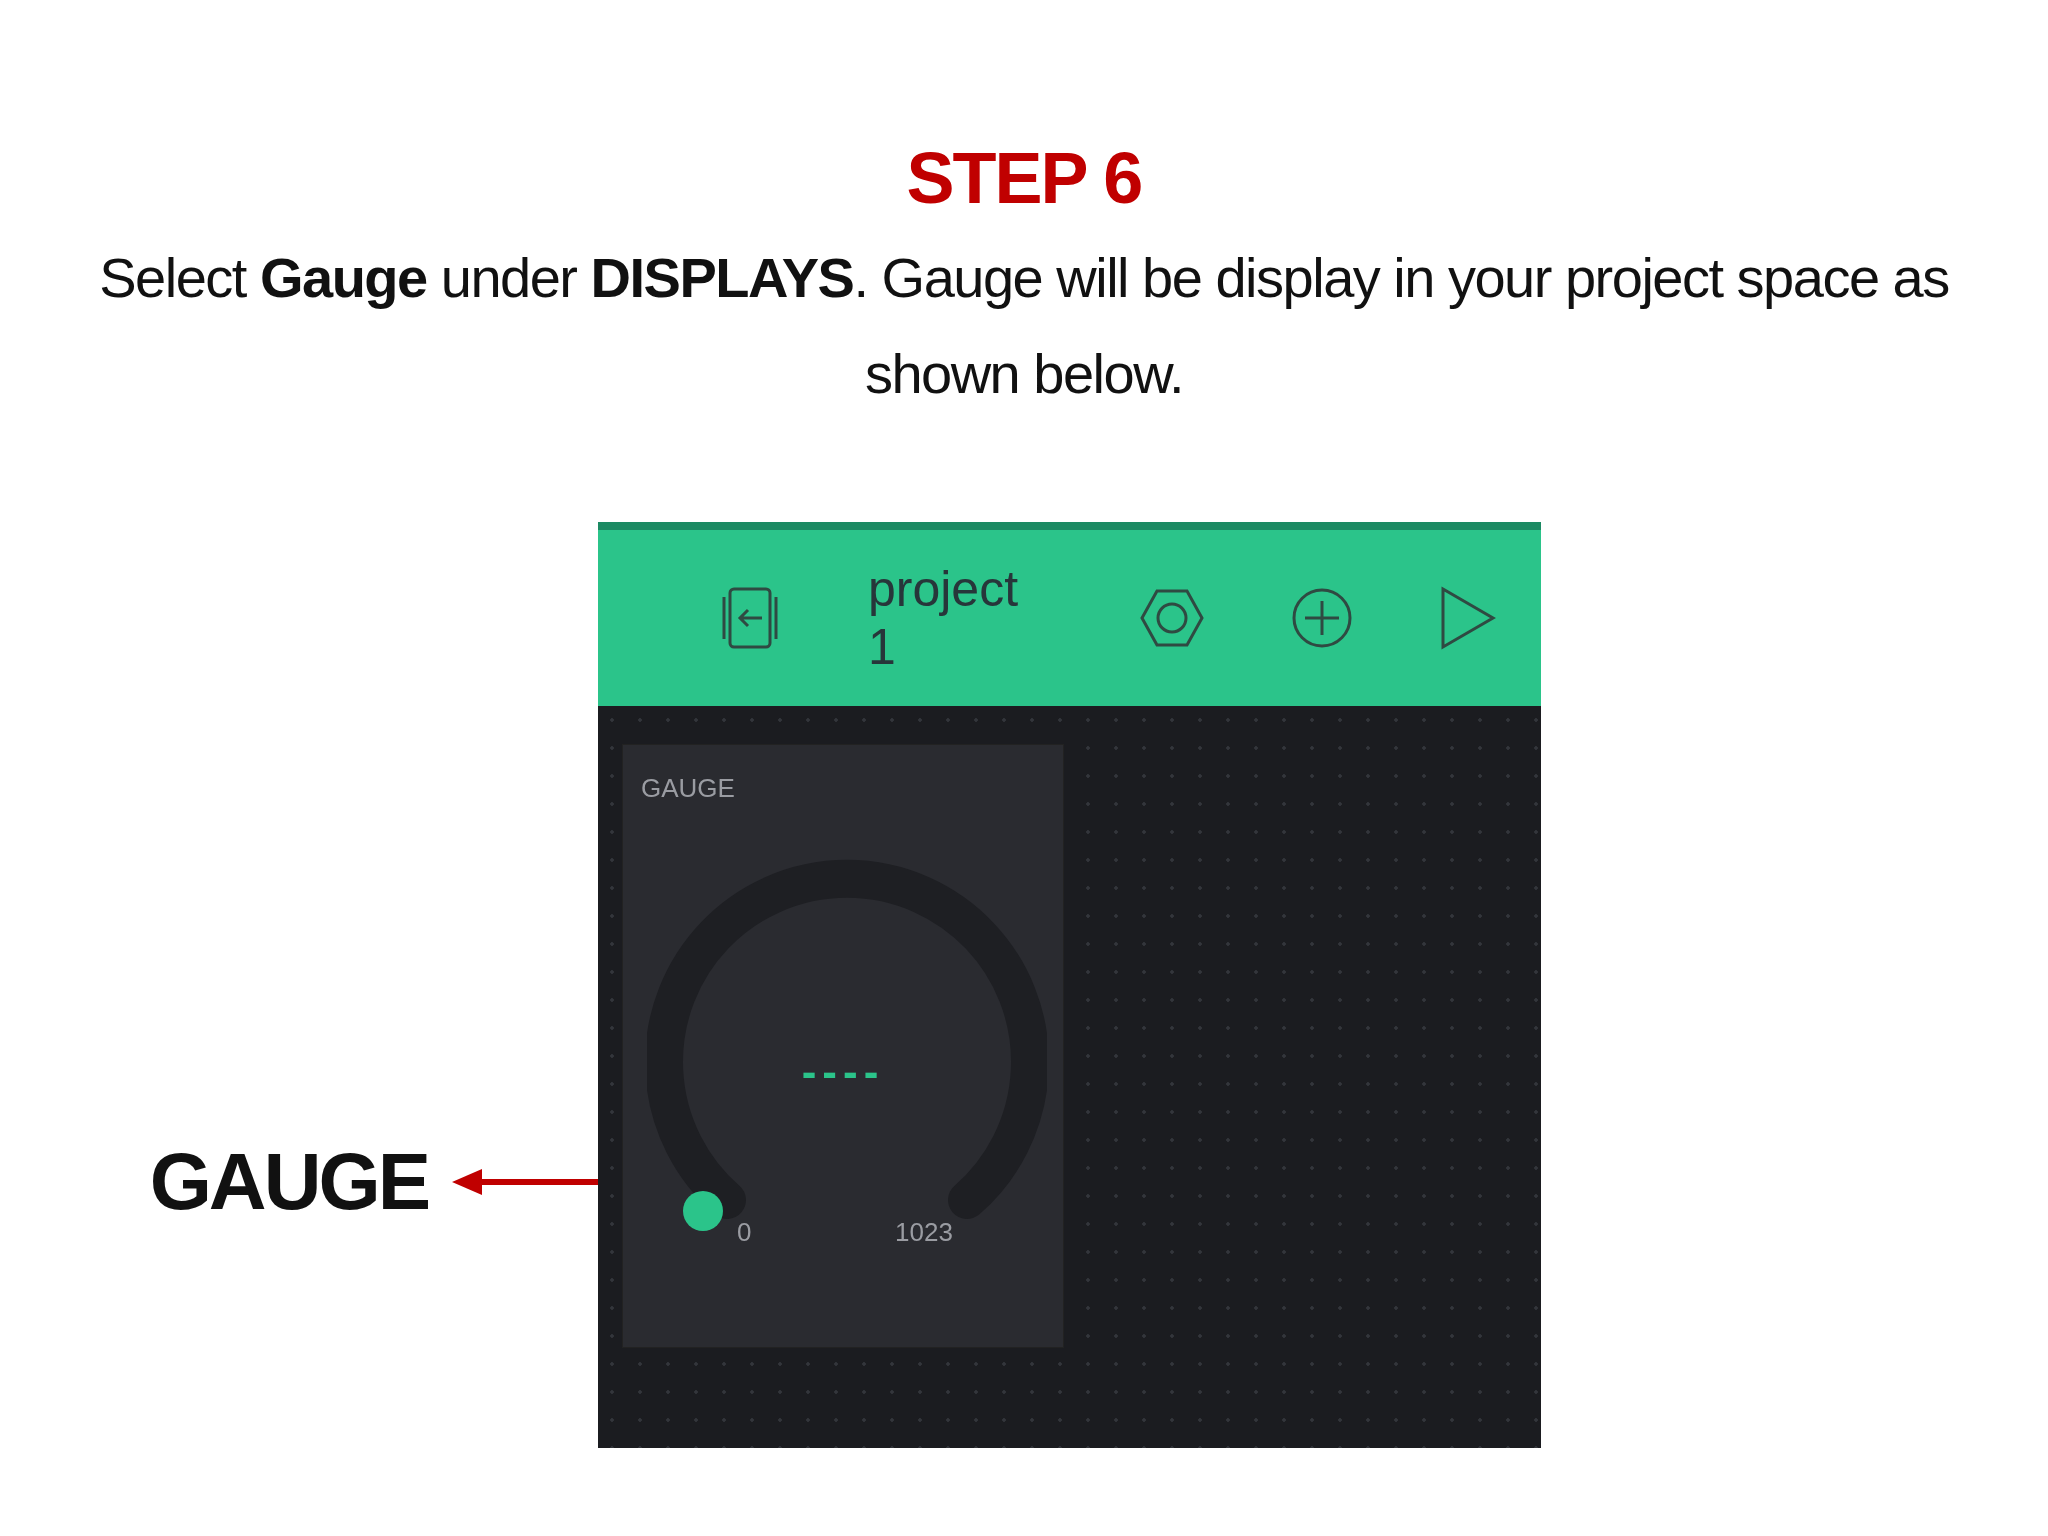 The height and width of the screenshot is (1536, 2048). What do you see at coordinates (744, 1232) in the screenshot?
I see `gauge-min: 0` at bounding box center [744, 1232].